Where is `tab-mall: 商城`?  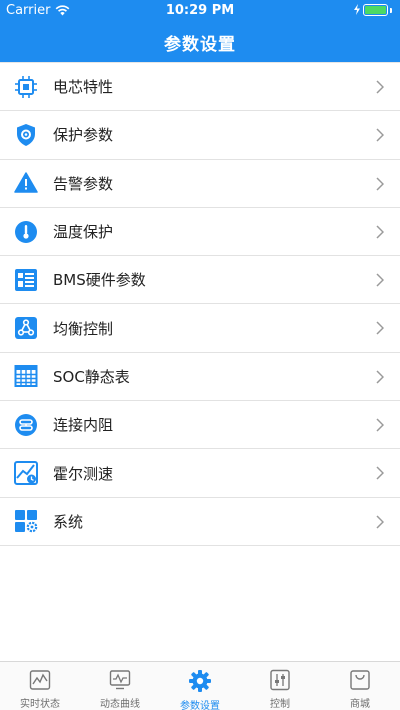
tab-mall: 商城 is located at coordinates (360, 686).